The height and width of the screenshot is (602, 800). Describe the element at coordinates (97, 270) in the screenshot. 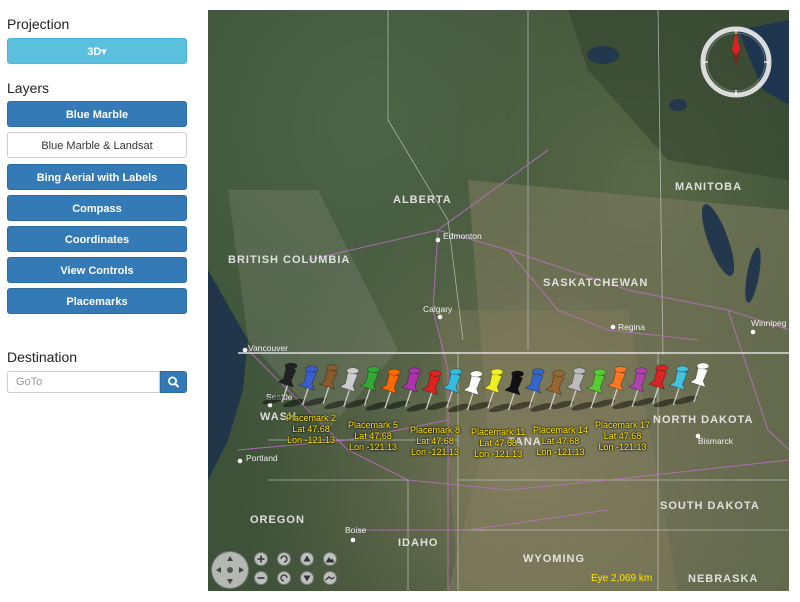

I see `layer-view-controls-button: View Controls` at that location.